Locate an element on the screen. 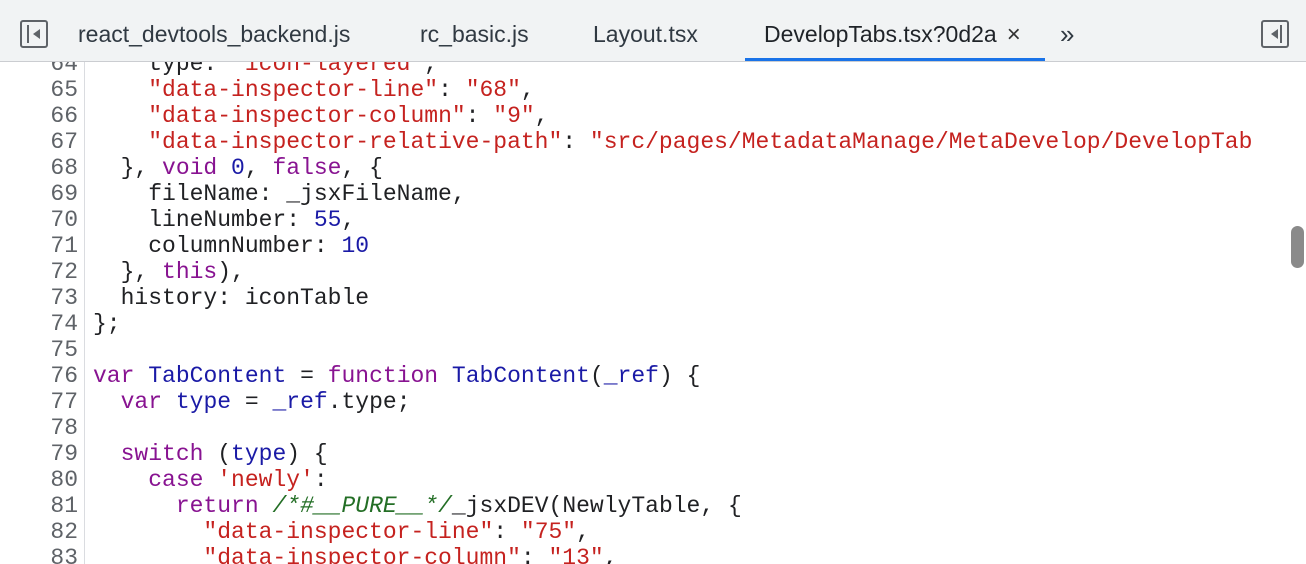  code-token: this is located at coordinates (190, 272).